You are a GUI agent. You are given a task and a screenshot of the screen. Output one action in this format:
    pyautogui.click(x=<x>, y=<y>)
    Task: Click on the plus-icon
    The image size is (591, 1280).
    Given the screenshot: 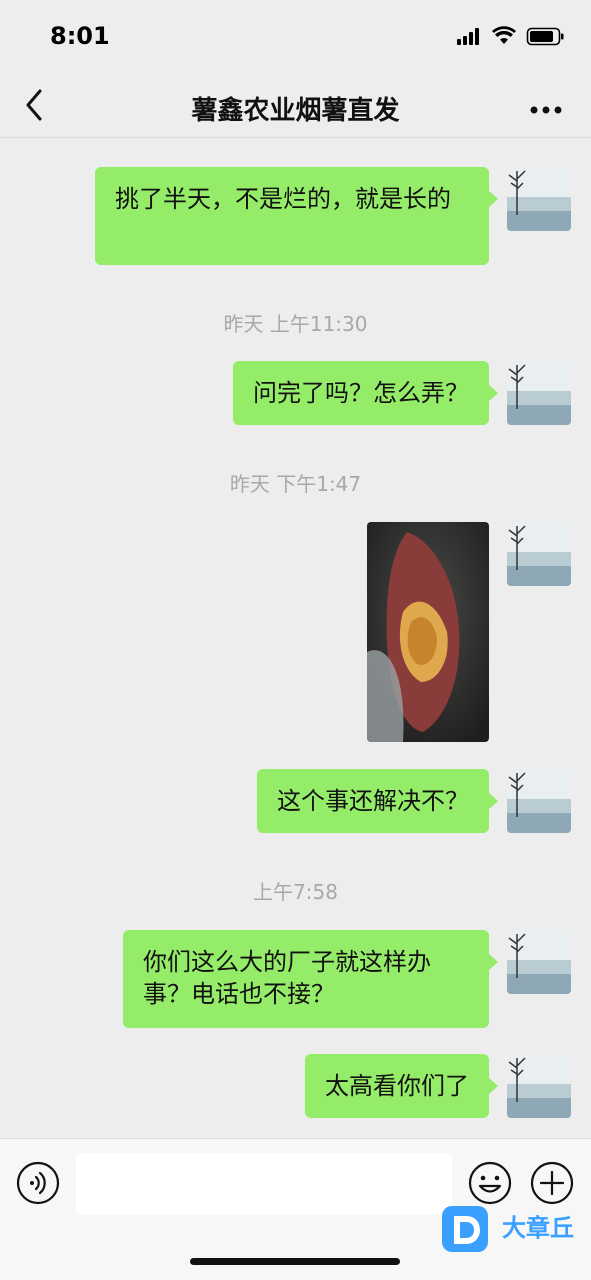 What is the action you would take?
    pyautogui.click(x=552, y=1183)
    